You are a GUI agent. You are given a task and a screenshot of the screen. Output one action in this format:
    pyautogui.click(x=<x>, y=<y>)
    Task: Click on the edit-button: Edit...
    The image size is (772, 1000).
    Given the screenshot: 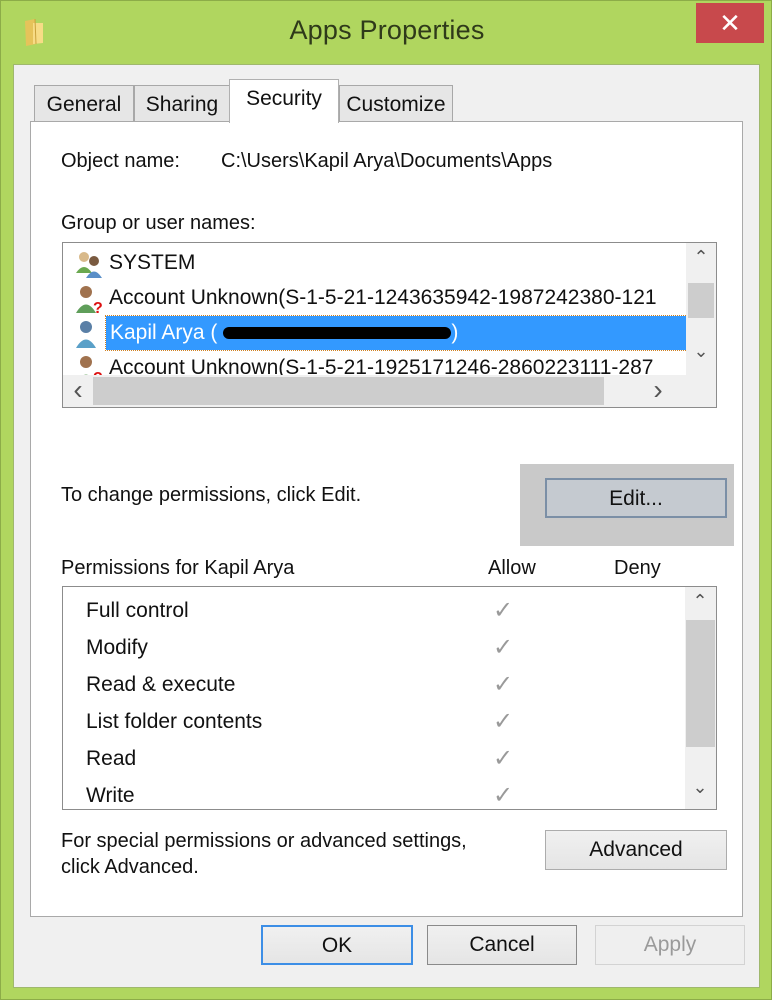 What is the action you would take?
    pyautogui.click(x=636, y=498)
    